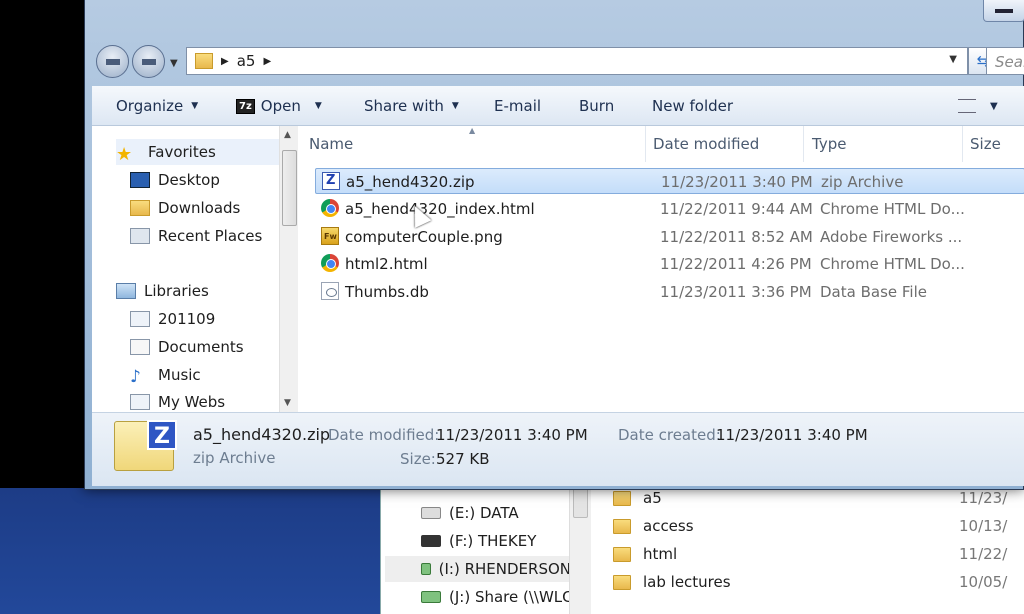  Describe the element at coordinates (262, 434) in the screenshot. I see `details-filename: a5_hend4320.zip` at that location.